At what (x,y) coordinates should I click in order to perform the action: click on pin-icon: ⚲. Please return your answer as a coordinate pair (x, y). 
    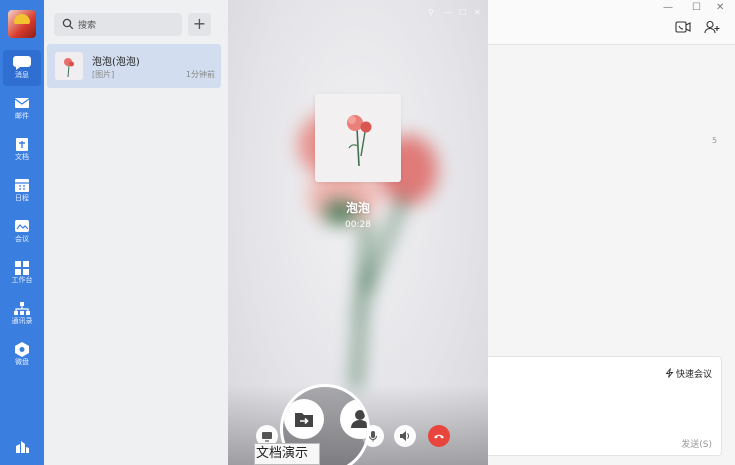
    Looking at the image, I should click on (431, 12).